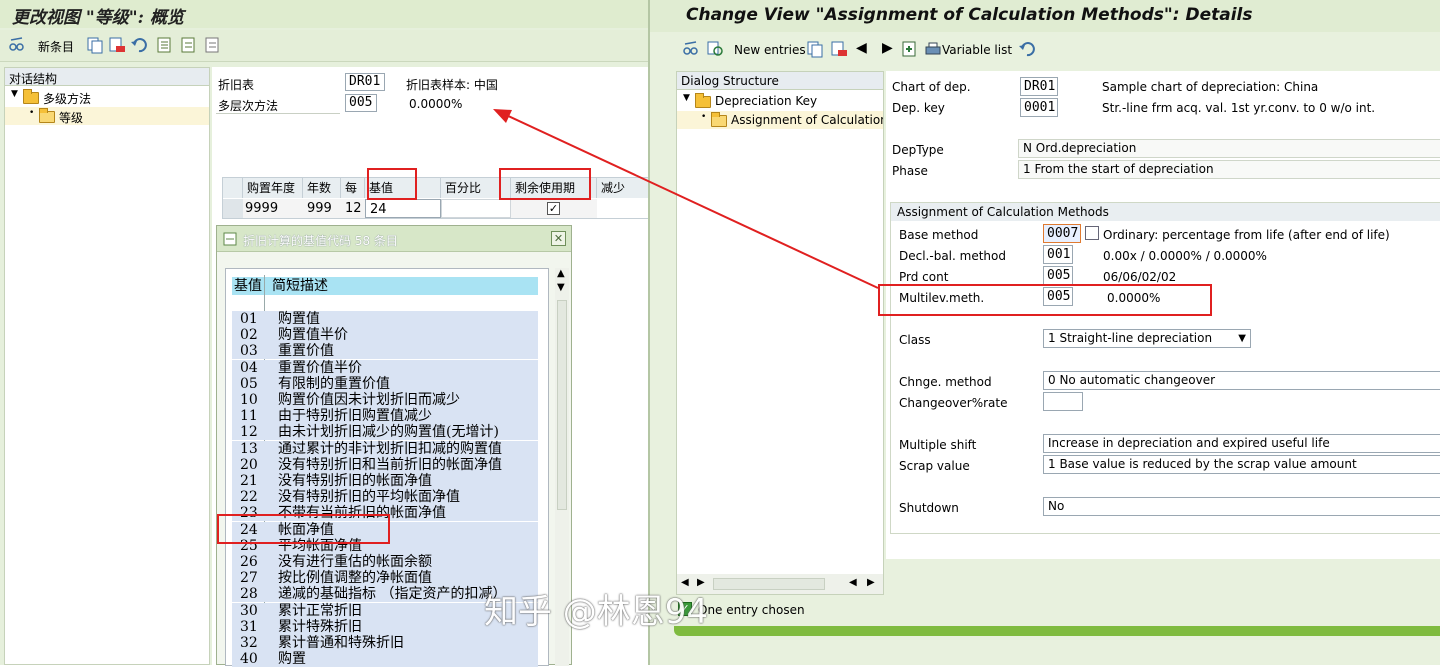 The height and width of the screenshot is (667, 1440). I want to click on scroll-right-icon: ▶, so click(871, 582).